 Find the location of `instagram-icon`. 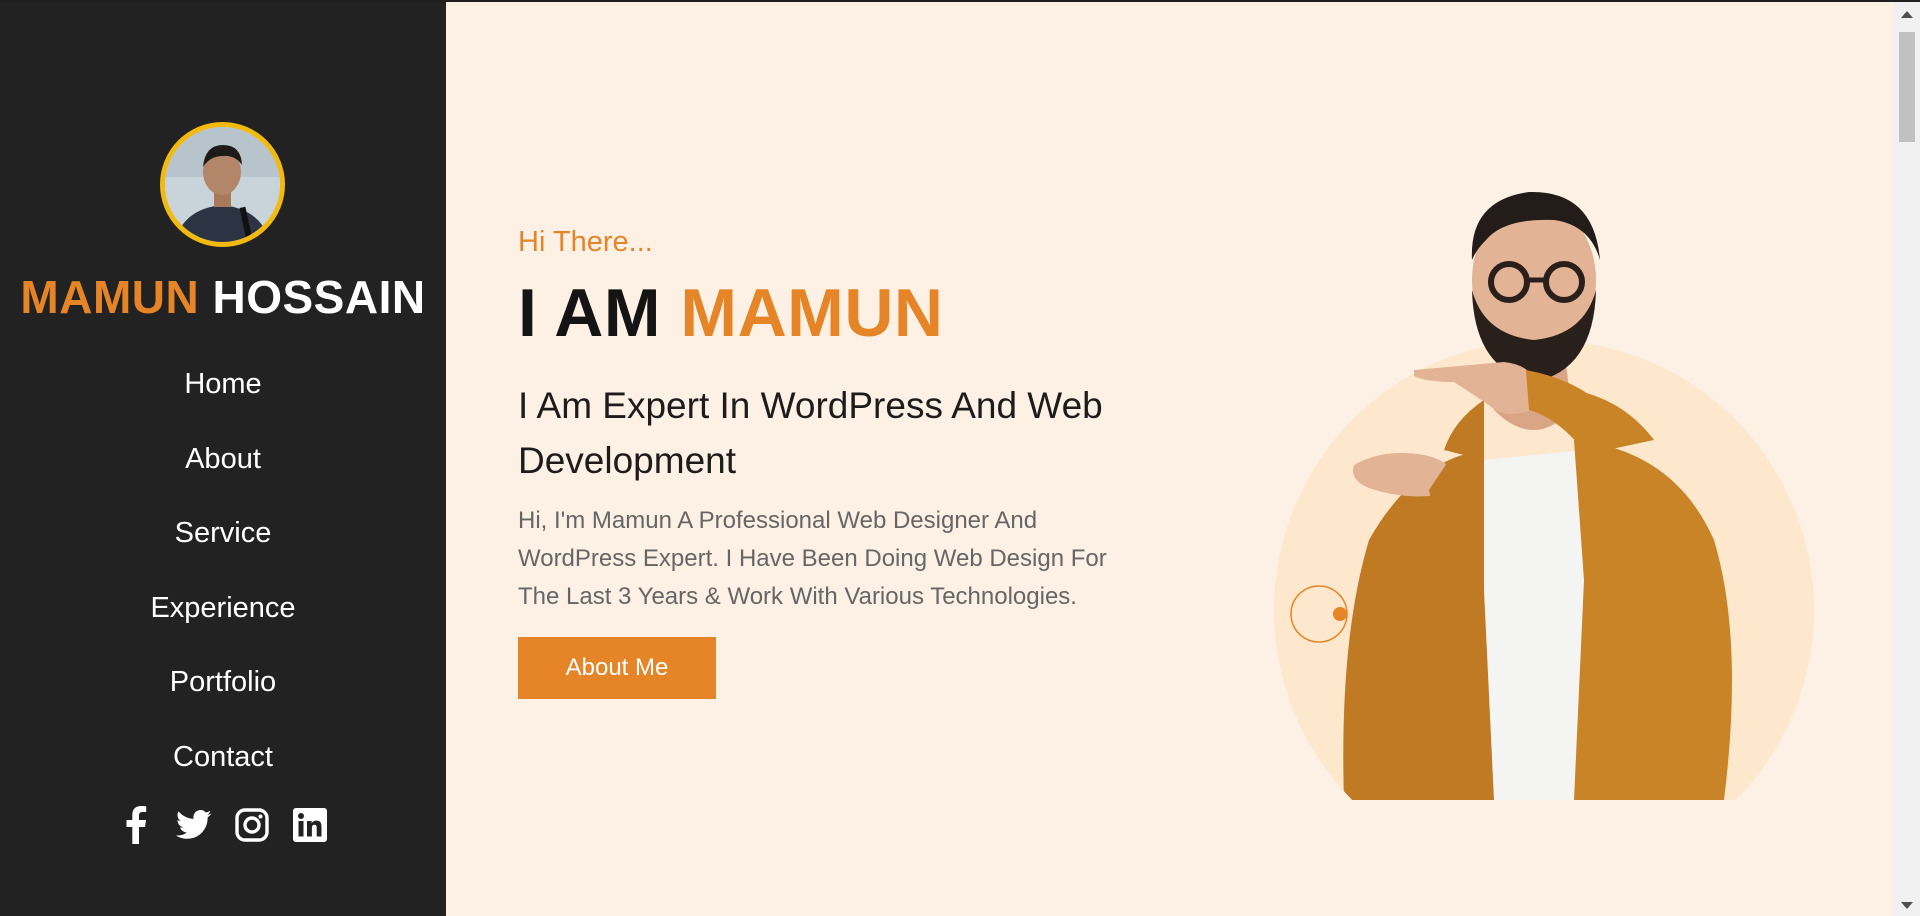

instagram-icon is located at coordinates (252, 825).